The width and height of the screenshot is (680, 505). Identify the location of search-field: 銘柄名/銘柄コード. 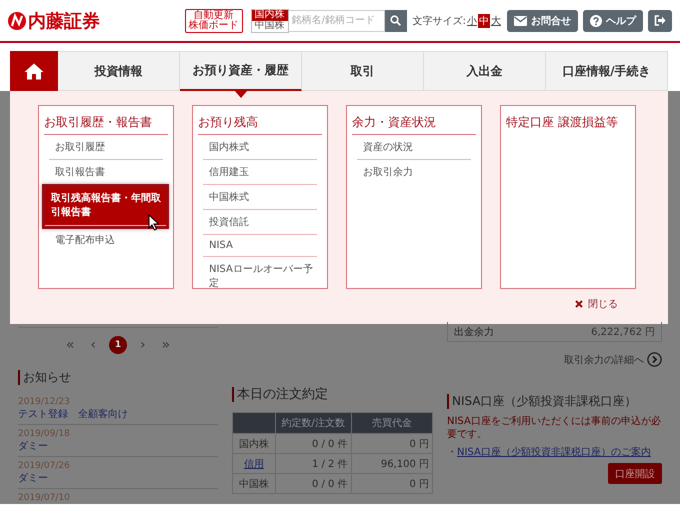
(336, 21).